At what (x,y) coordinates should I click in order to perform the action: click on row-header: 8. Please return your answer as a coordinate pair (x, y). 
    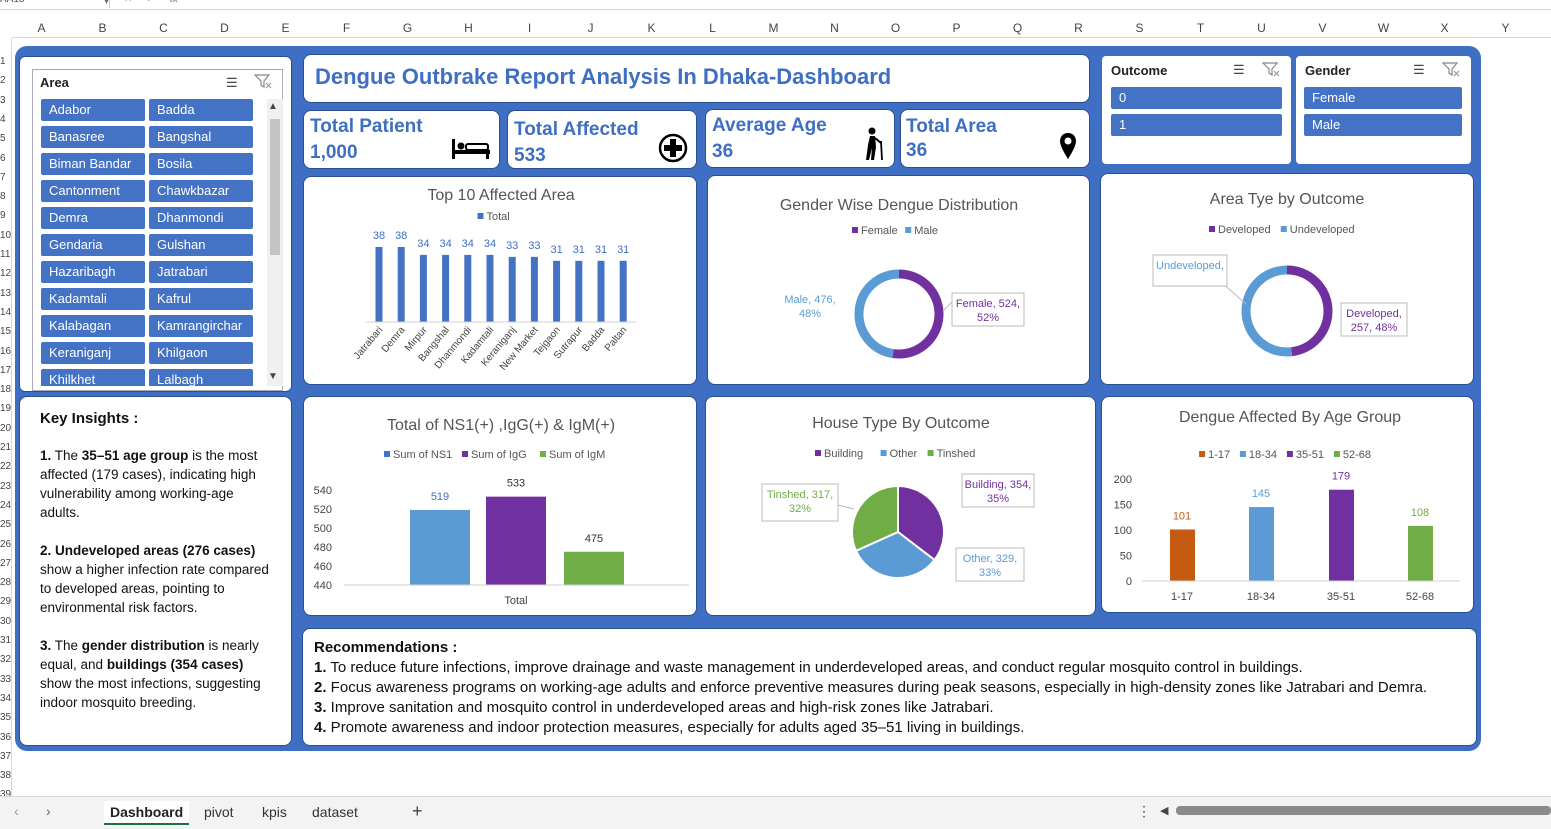
    Looking at the image, I should click on (5, 196).